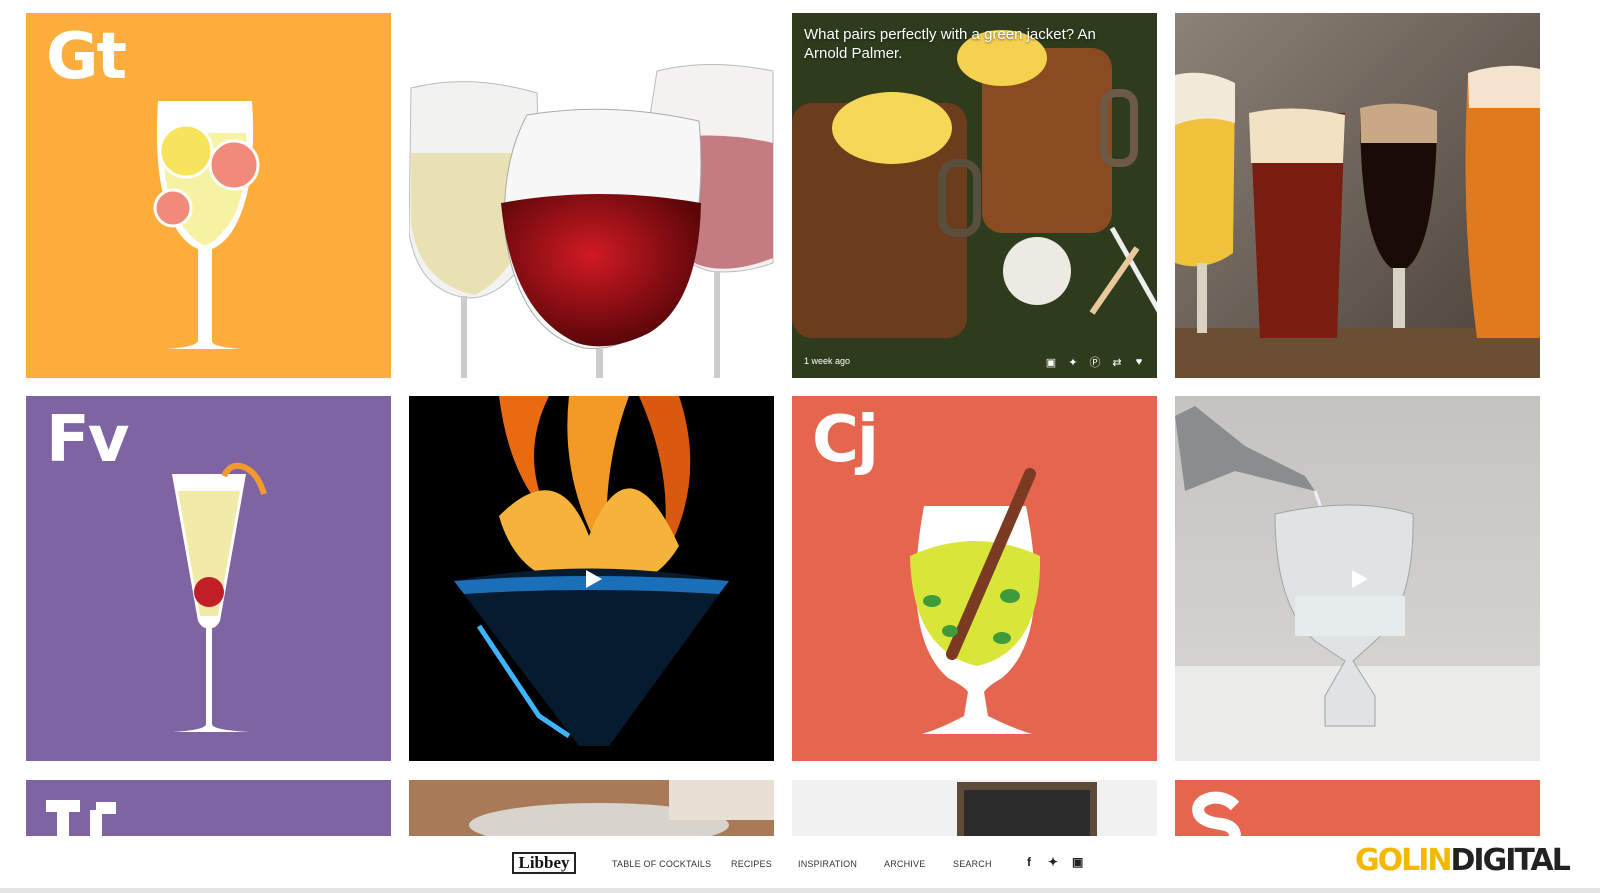  I want to click on tile-fire-cocktail-video, so click(591, 578).